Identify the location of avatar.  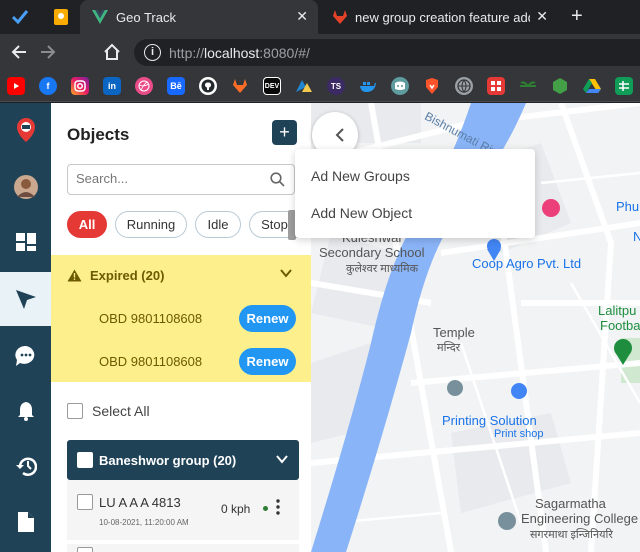
(25, 187).